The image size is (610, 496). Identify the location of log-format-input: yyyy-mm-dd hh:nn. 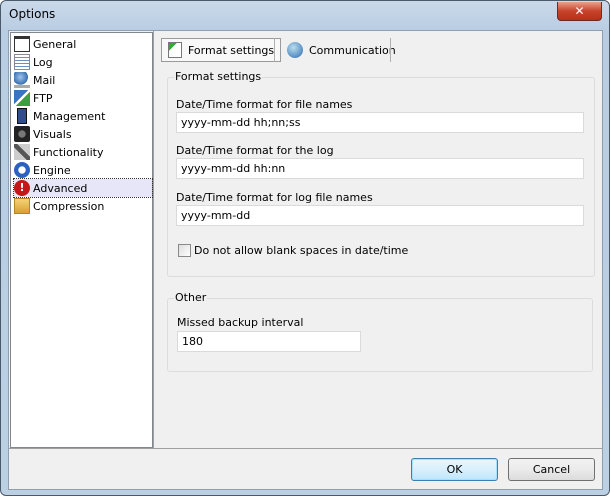
(380, 168).